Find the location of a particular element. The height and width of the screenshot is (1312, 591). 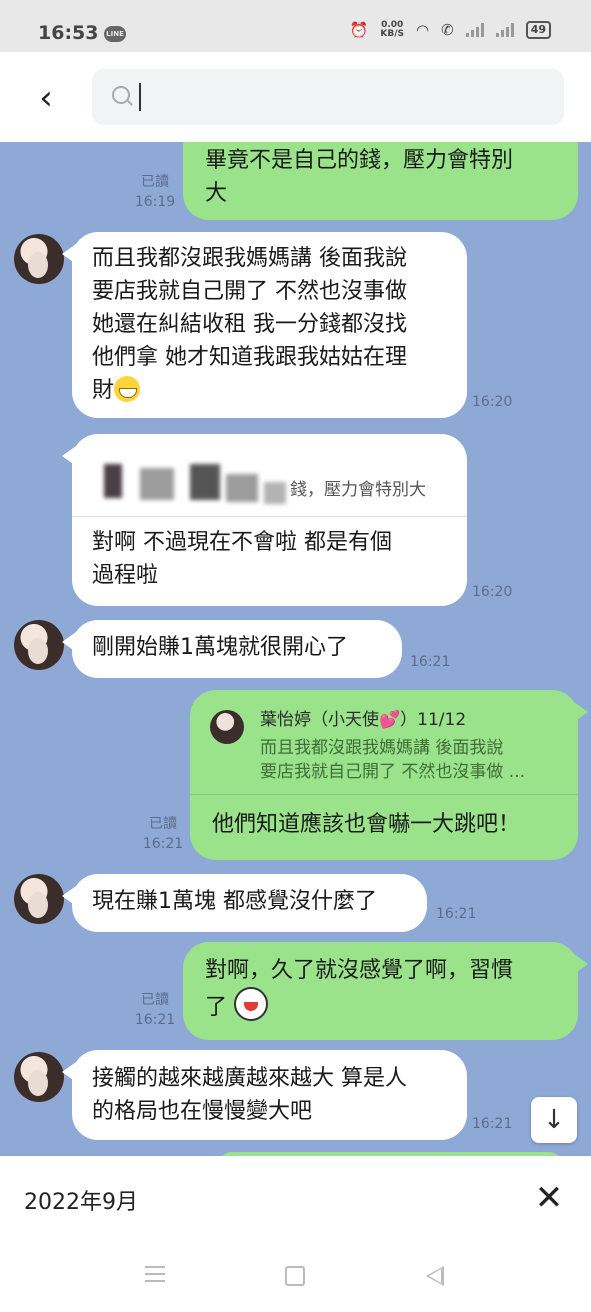

date-bar: 2022年9月 ✕ is located at coordinates (295, 1199).